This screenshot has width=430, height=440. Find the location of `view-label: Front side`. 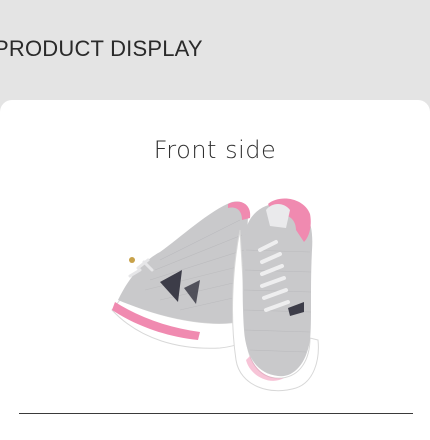

view-label: Front side is located at coordinates (215, 150).